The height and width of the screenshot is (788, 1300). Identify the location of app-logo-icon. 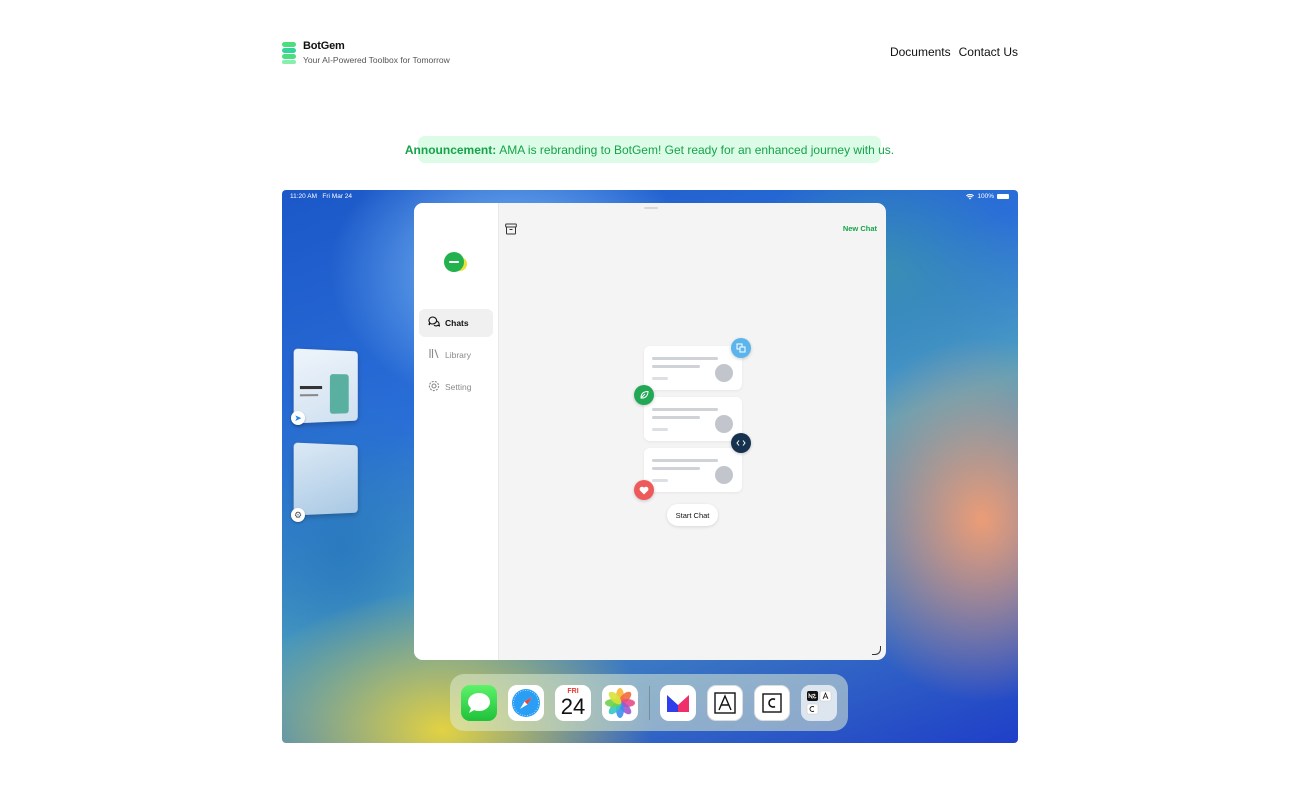
(455, 262).